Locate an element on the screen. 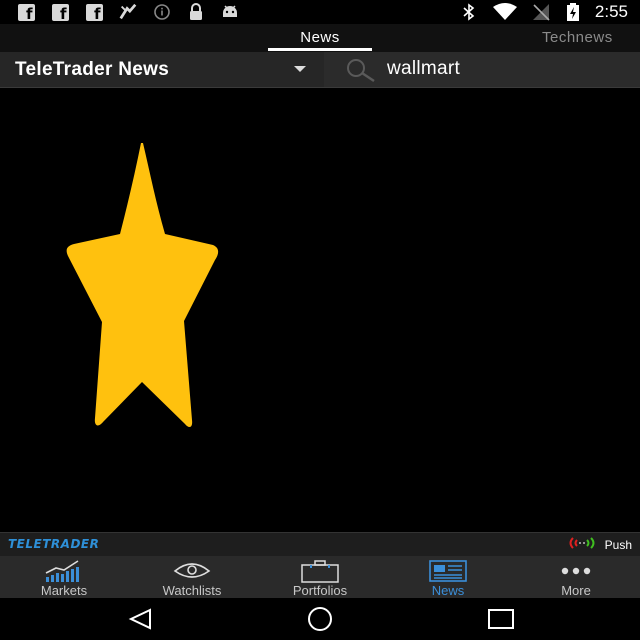  nav-news: News is located at coordinates (448, 577).